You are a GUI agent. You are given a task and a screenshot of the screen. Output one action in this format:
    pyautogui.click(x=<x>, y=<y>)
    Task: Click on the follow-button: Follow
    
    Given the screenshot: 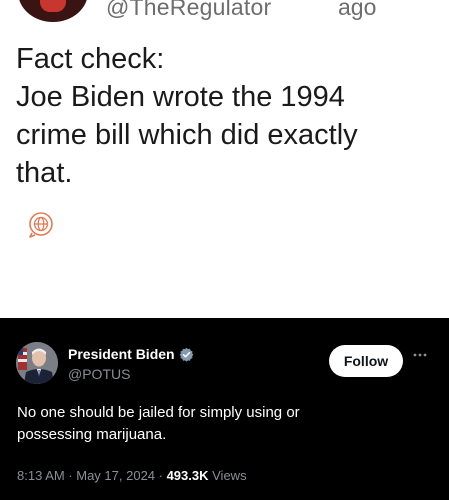 What is the action you would take?
    pyautogui.click(x=366, y=361)
    